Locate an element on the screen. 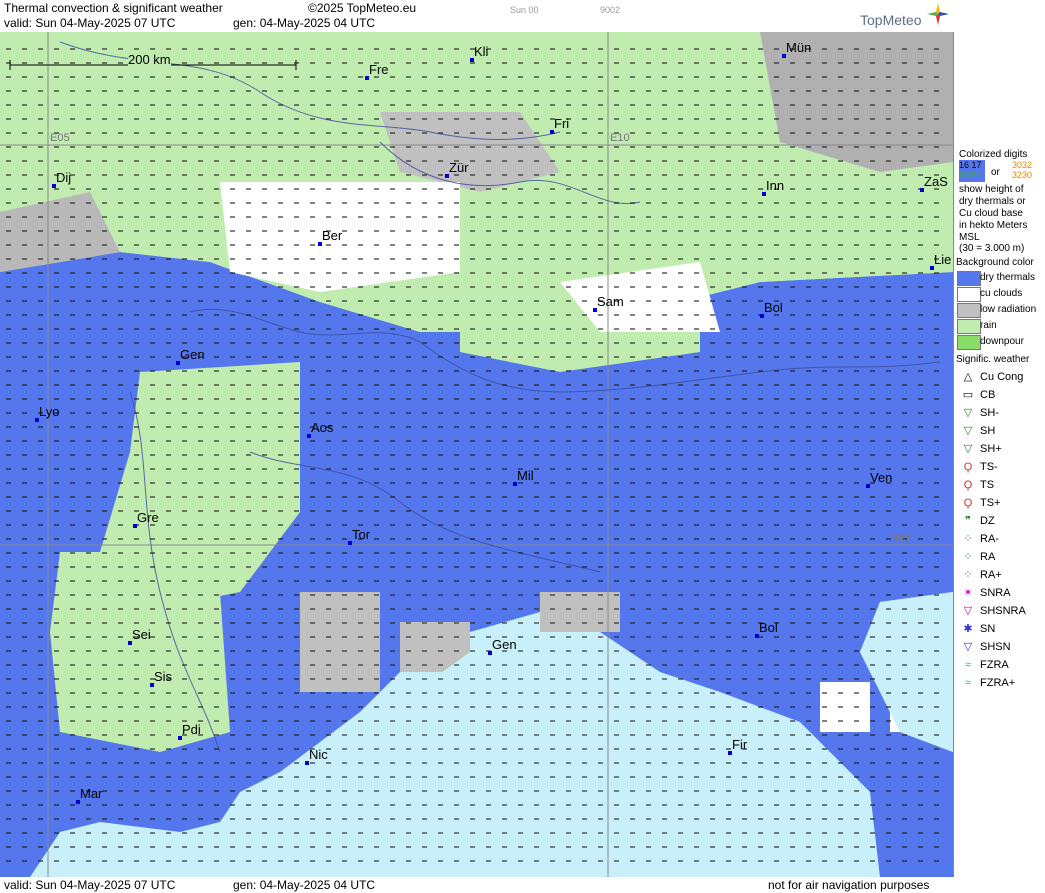 This screenshot has width=1045, height=893. snow-icon: ✱ is located at coordinates (968, 629).